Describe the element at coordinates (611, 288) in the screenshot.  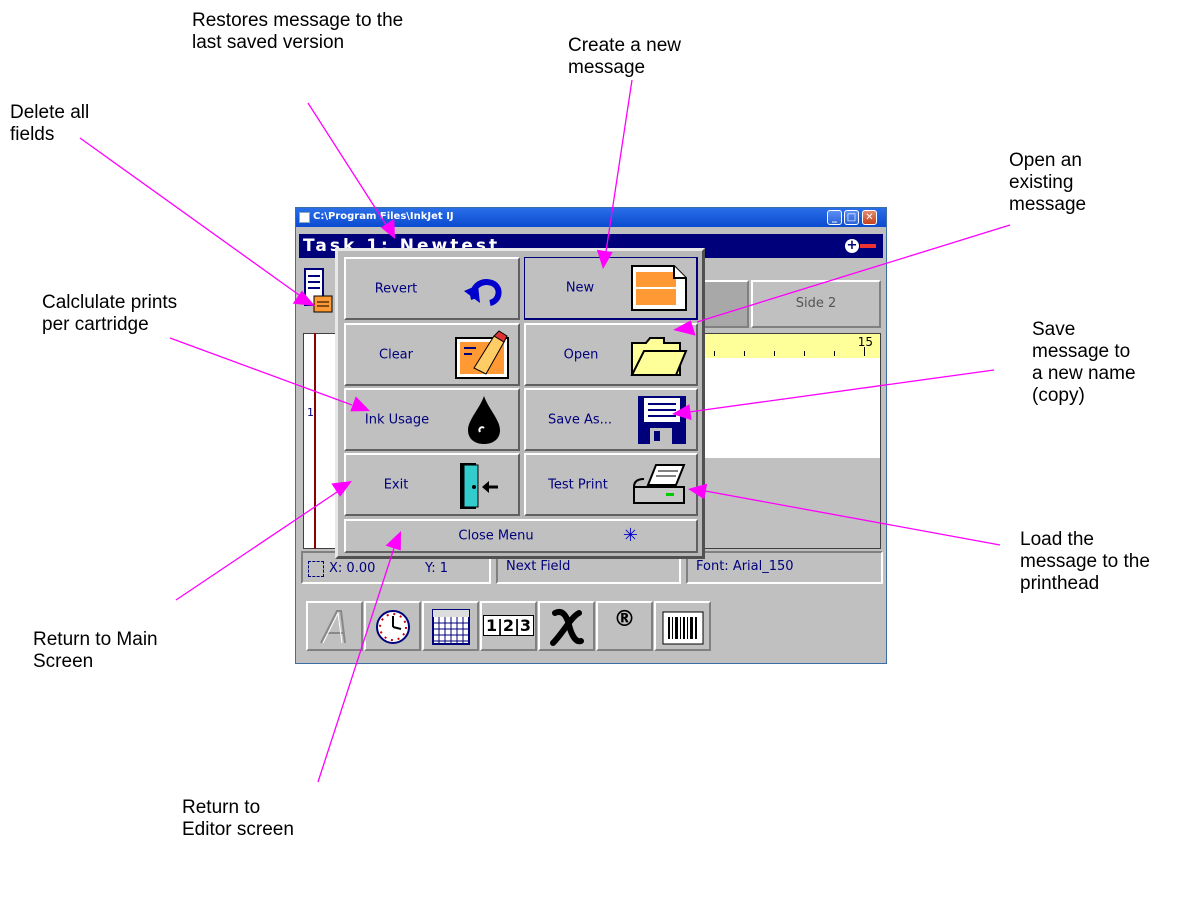
I see `new-button: New` at that location.